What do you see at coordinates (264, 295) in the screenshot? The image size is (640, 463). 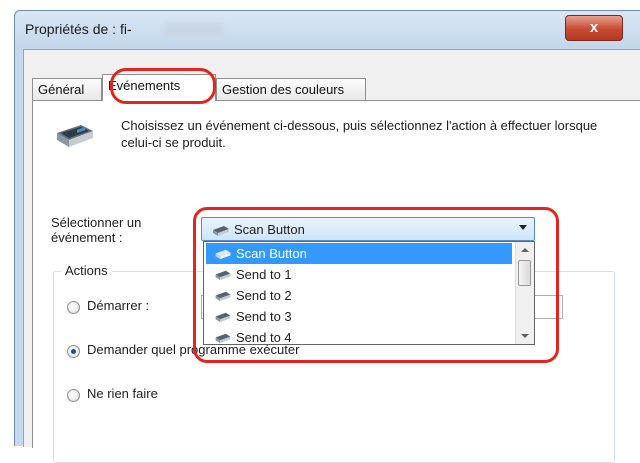 I see `event-option-label: Send to 2` at bounding box center [264, 295].